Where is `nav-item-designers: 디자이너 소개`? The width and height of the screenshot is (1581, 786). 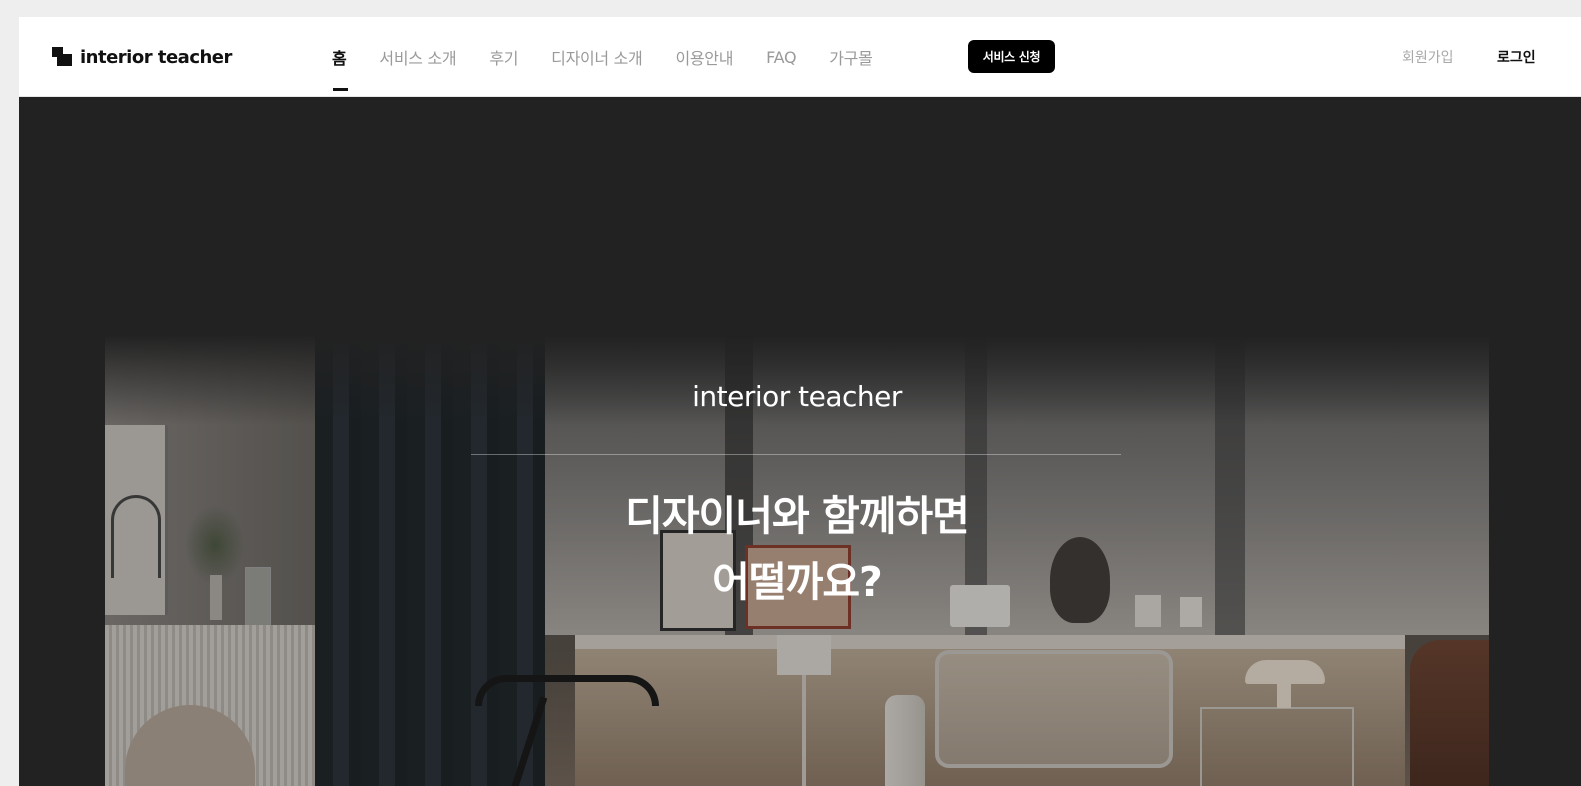
nav-item-designers: 디자이너 소개 is located at coordinates (597, 57).